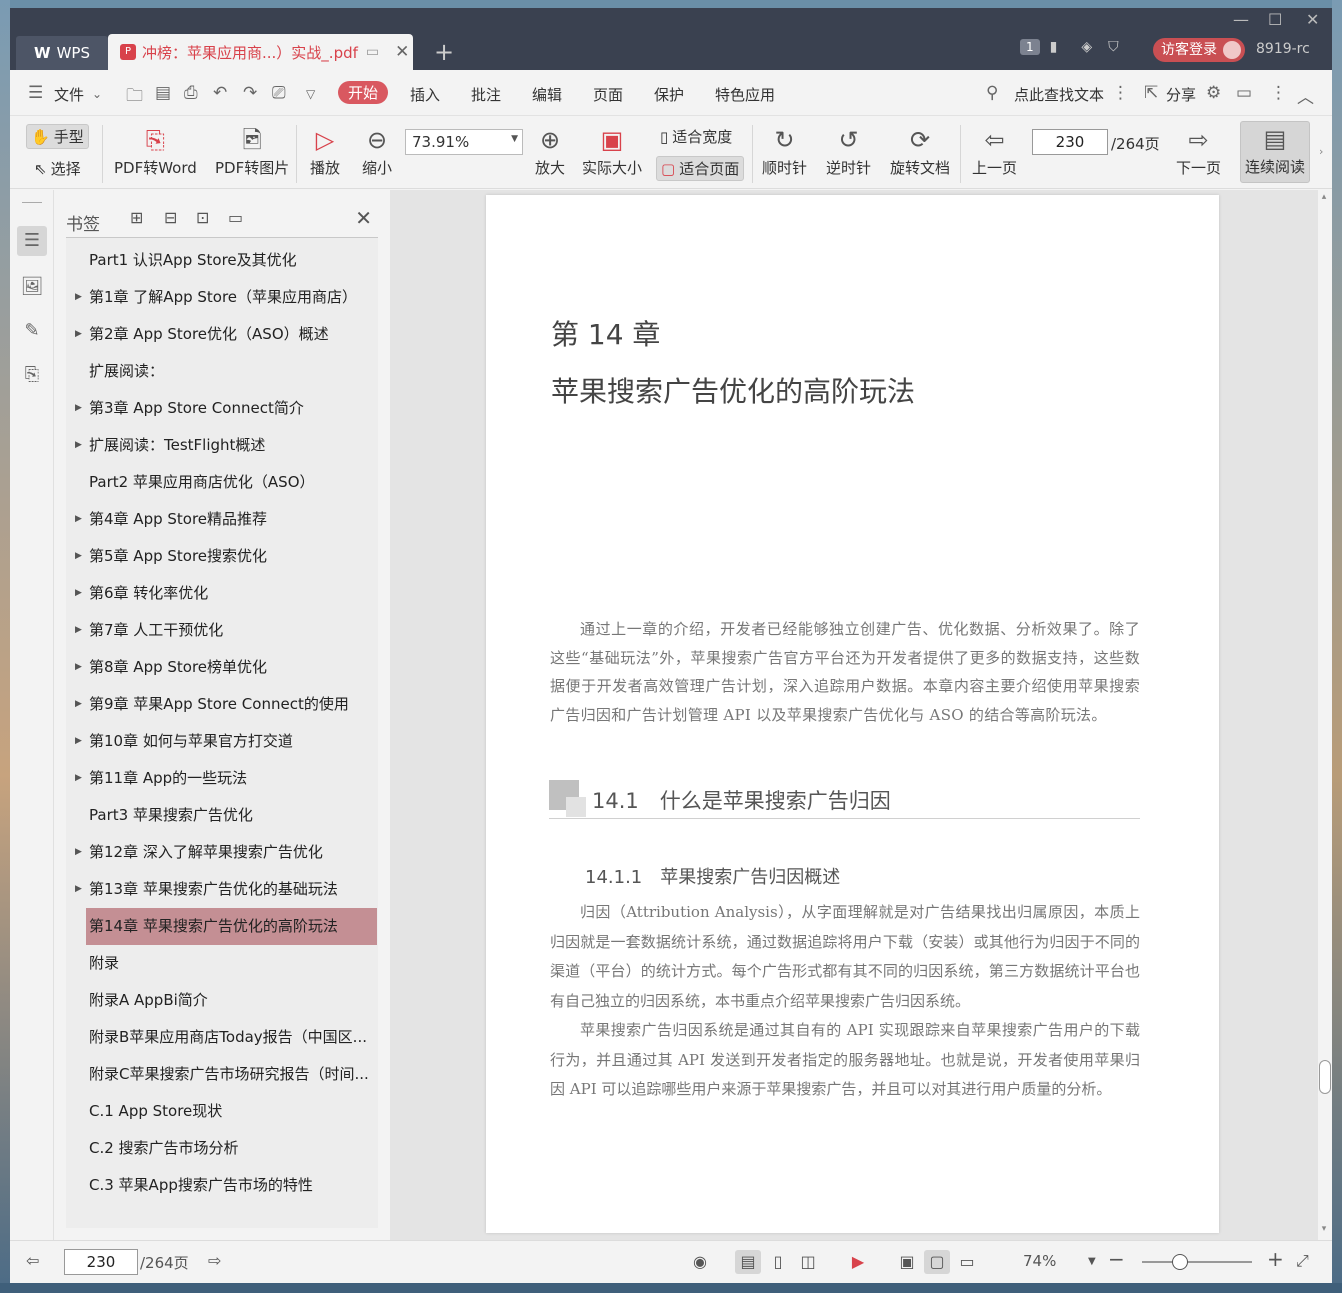 Image resolution: width=1342 pixels, height=1293 pixels. I want to click on tab-insert: 插入, so click(425, 94).